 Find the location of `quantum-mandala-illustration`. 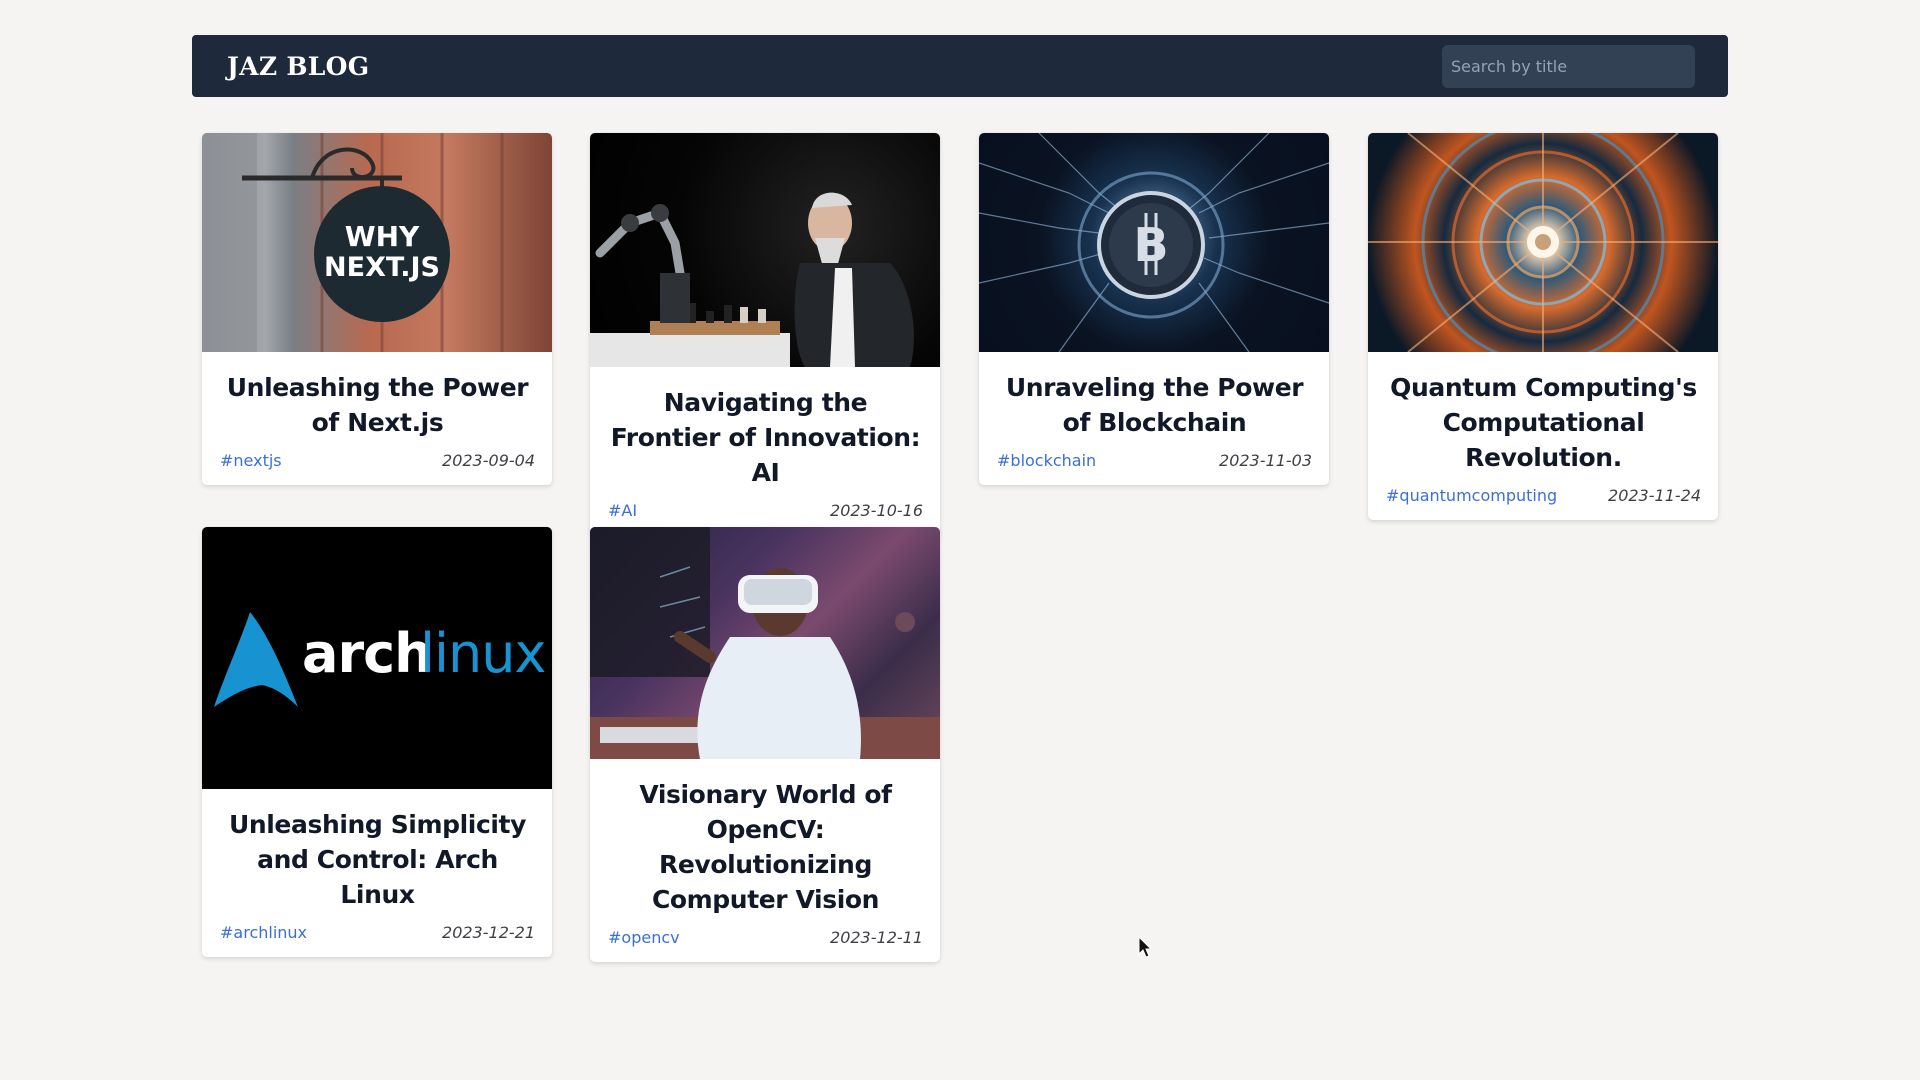

quantum-mandala-illustration is located at coordinates (1543, 242).